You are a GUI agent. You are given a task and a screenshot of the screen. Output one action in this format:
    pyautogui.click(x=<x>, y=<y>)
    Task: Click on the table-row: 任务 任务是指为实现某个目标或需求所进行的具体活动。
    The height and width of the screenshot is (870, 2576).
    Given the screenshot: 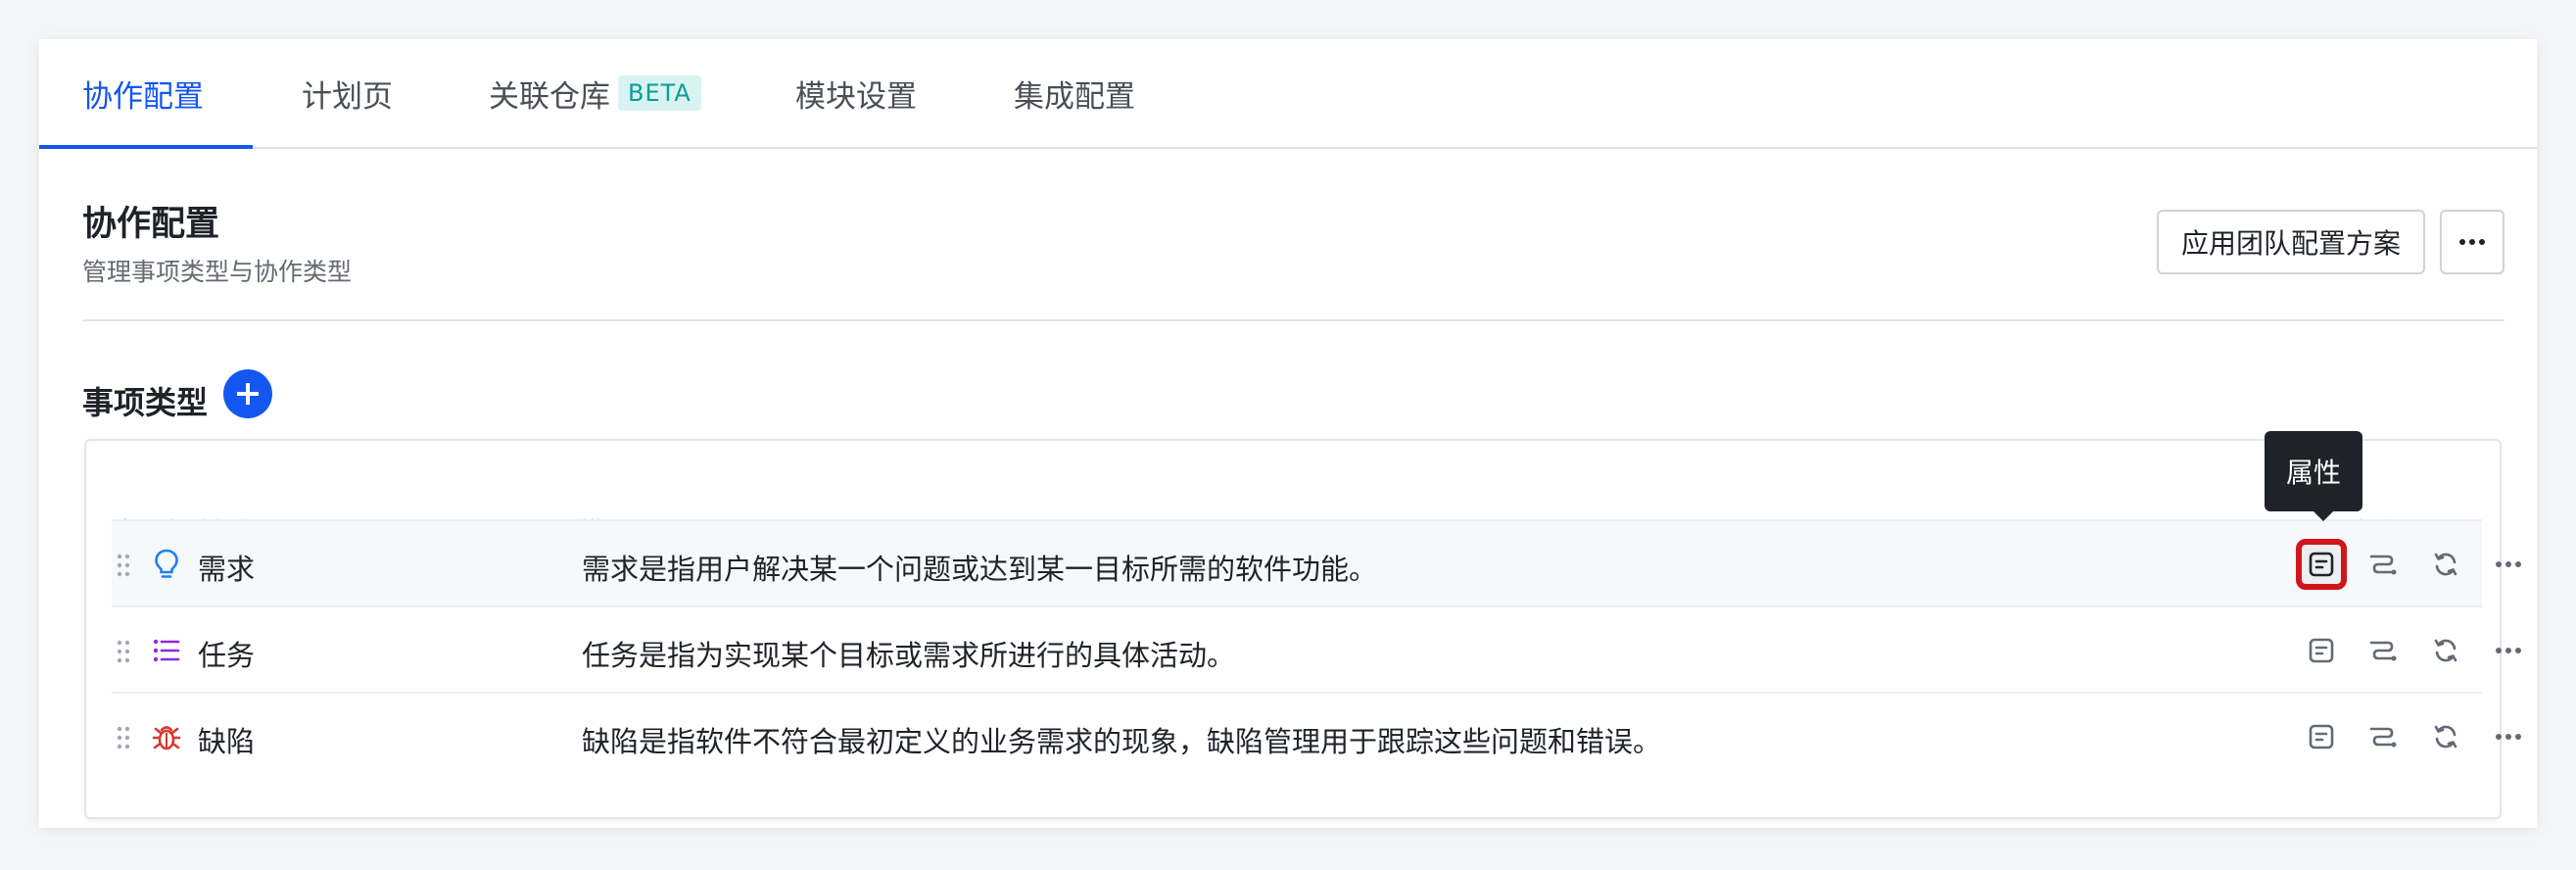 What is the action you would take?
    pyautogui.click(x=1317, y=648)
    